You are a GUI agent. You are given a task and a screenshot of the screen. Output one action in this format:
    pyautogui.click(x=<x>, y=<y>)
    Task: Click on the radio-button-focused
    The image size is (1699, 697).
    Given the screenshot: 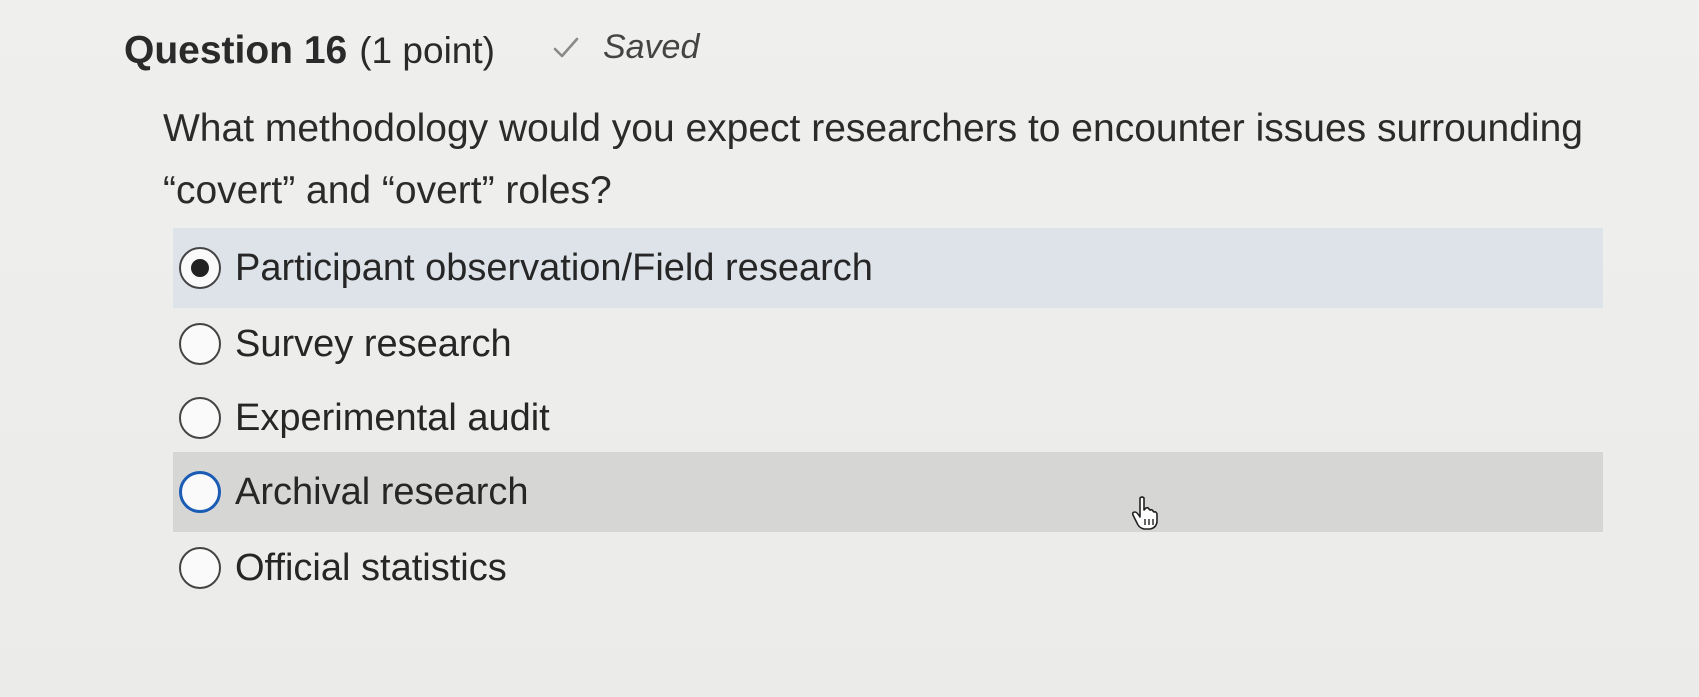 What is the action you would take?
    pyautogui.click(x=200, y=492)
    